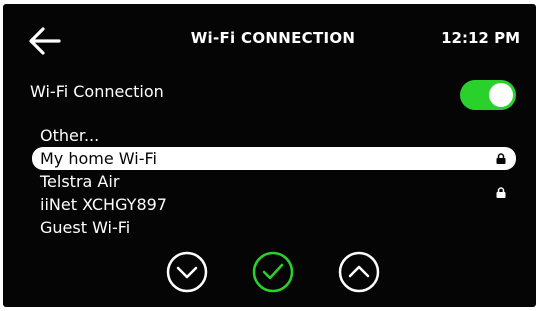  What do you see at coordinates (480, 38) in the screenshot?
I see `clock: 12:12 PM` at bounding box center [480, 38].